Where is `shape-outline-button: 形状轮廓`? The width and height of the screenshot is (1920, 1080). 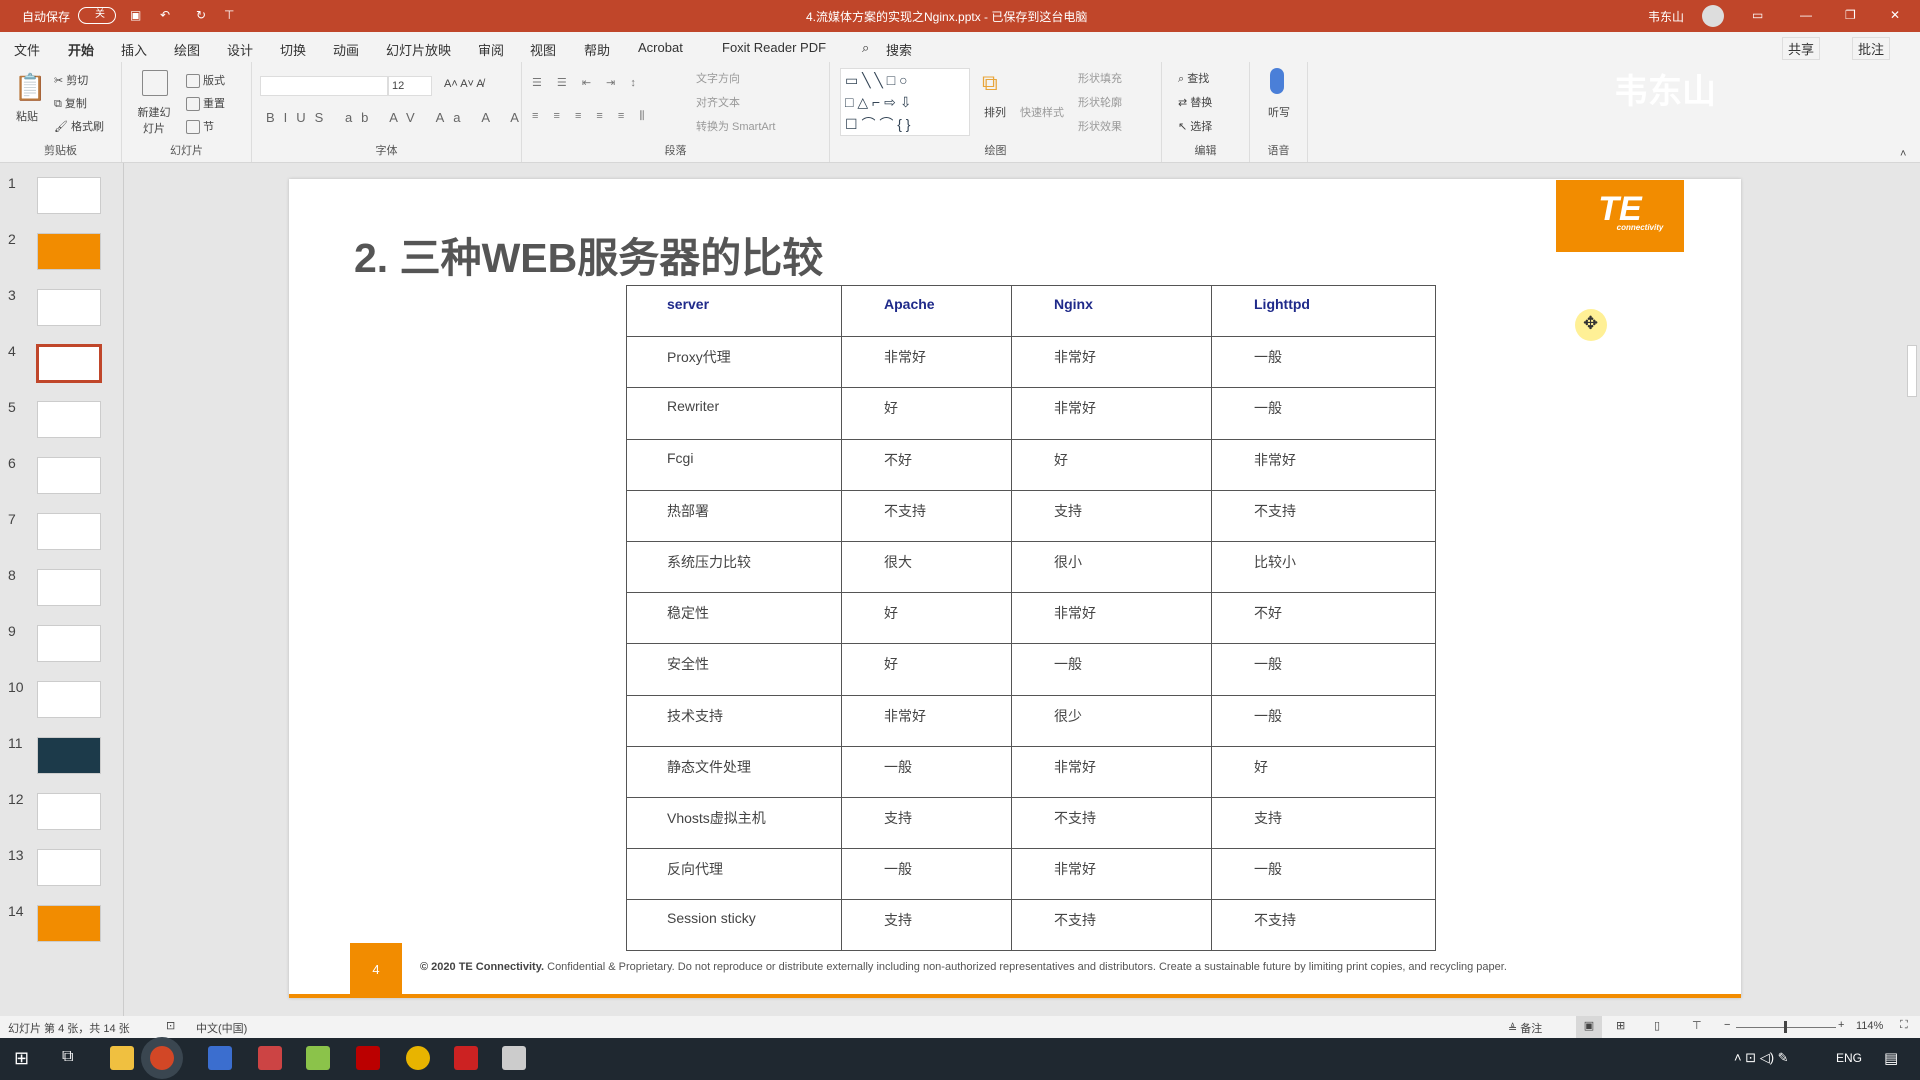
shape-outline-button: 形状轮廓 is located at coordinates (1100, 102).